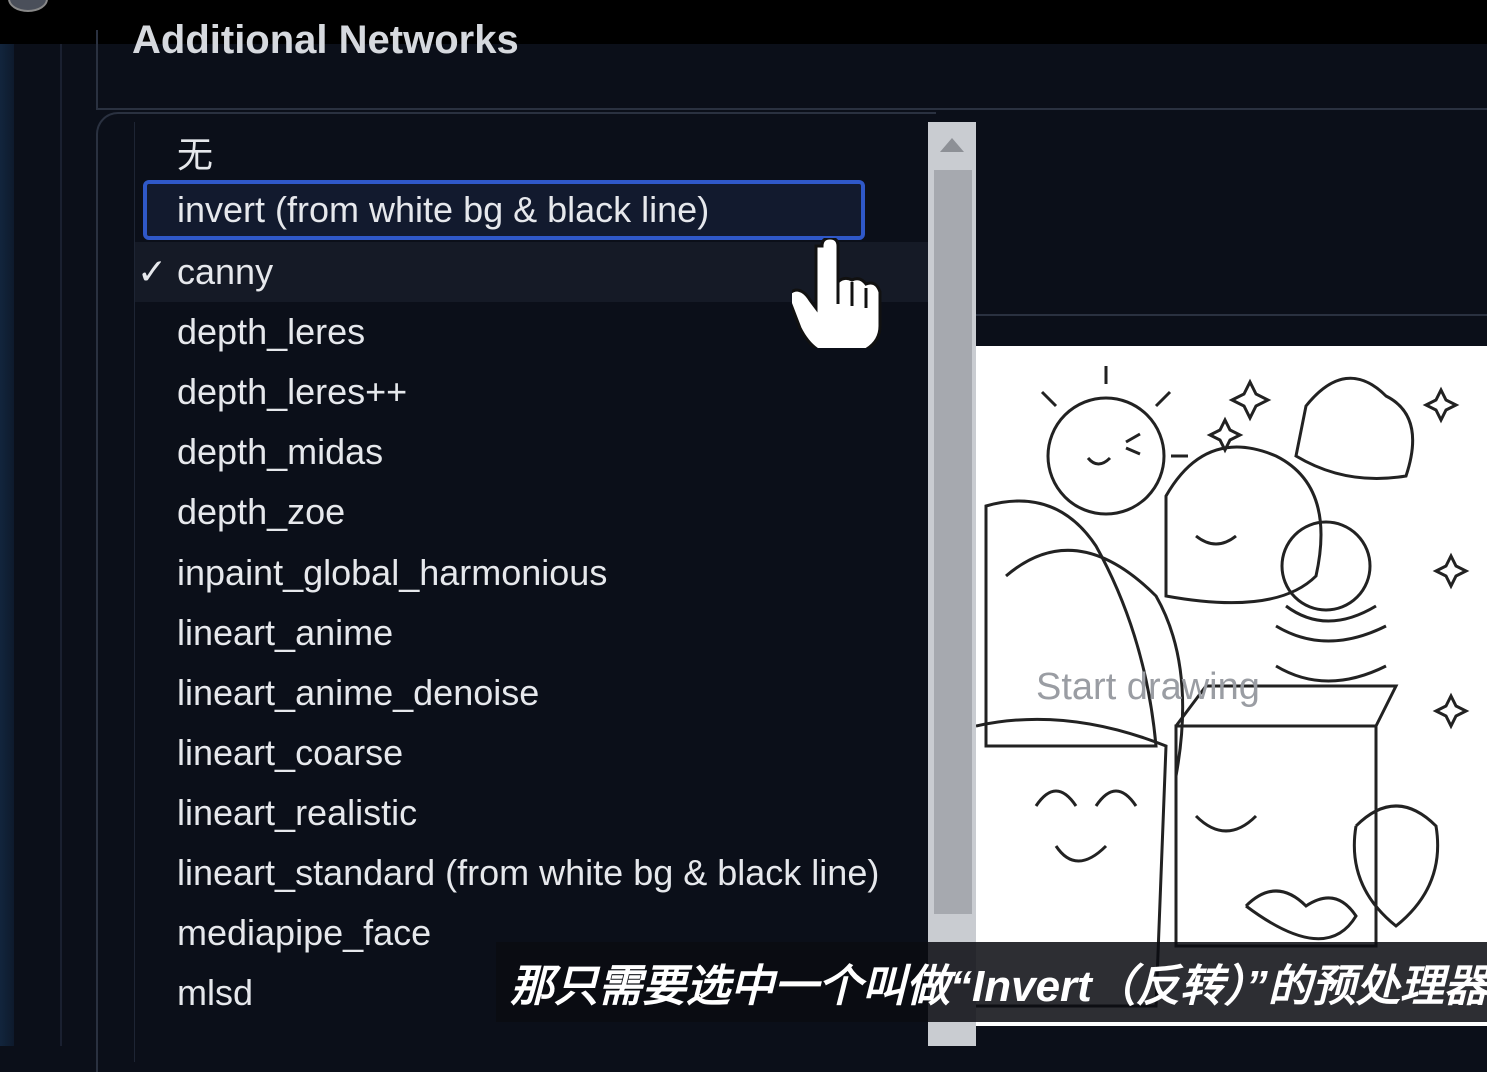 The image size is (1487, 1072). What do you see at coordinates (532, 753) in the screenshot?
I see `dropdown-option: lineart_coarse` at bounding box center [532, 753].